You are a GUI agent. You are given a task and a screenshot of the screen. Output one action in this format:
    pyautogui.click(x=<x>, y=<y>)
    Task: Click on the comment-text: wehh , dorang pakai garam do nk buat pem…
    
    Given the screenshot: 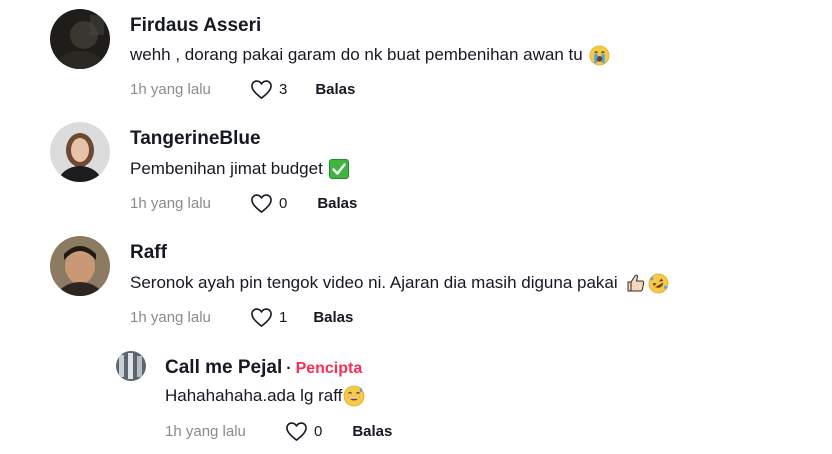 What is the action you would take?
    pyautogui.click(x=370, y=55)
    